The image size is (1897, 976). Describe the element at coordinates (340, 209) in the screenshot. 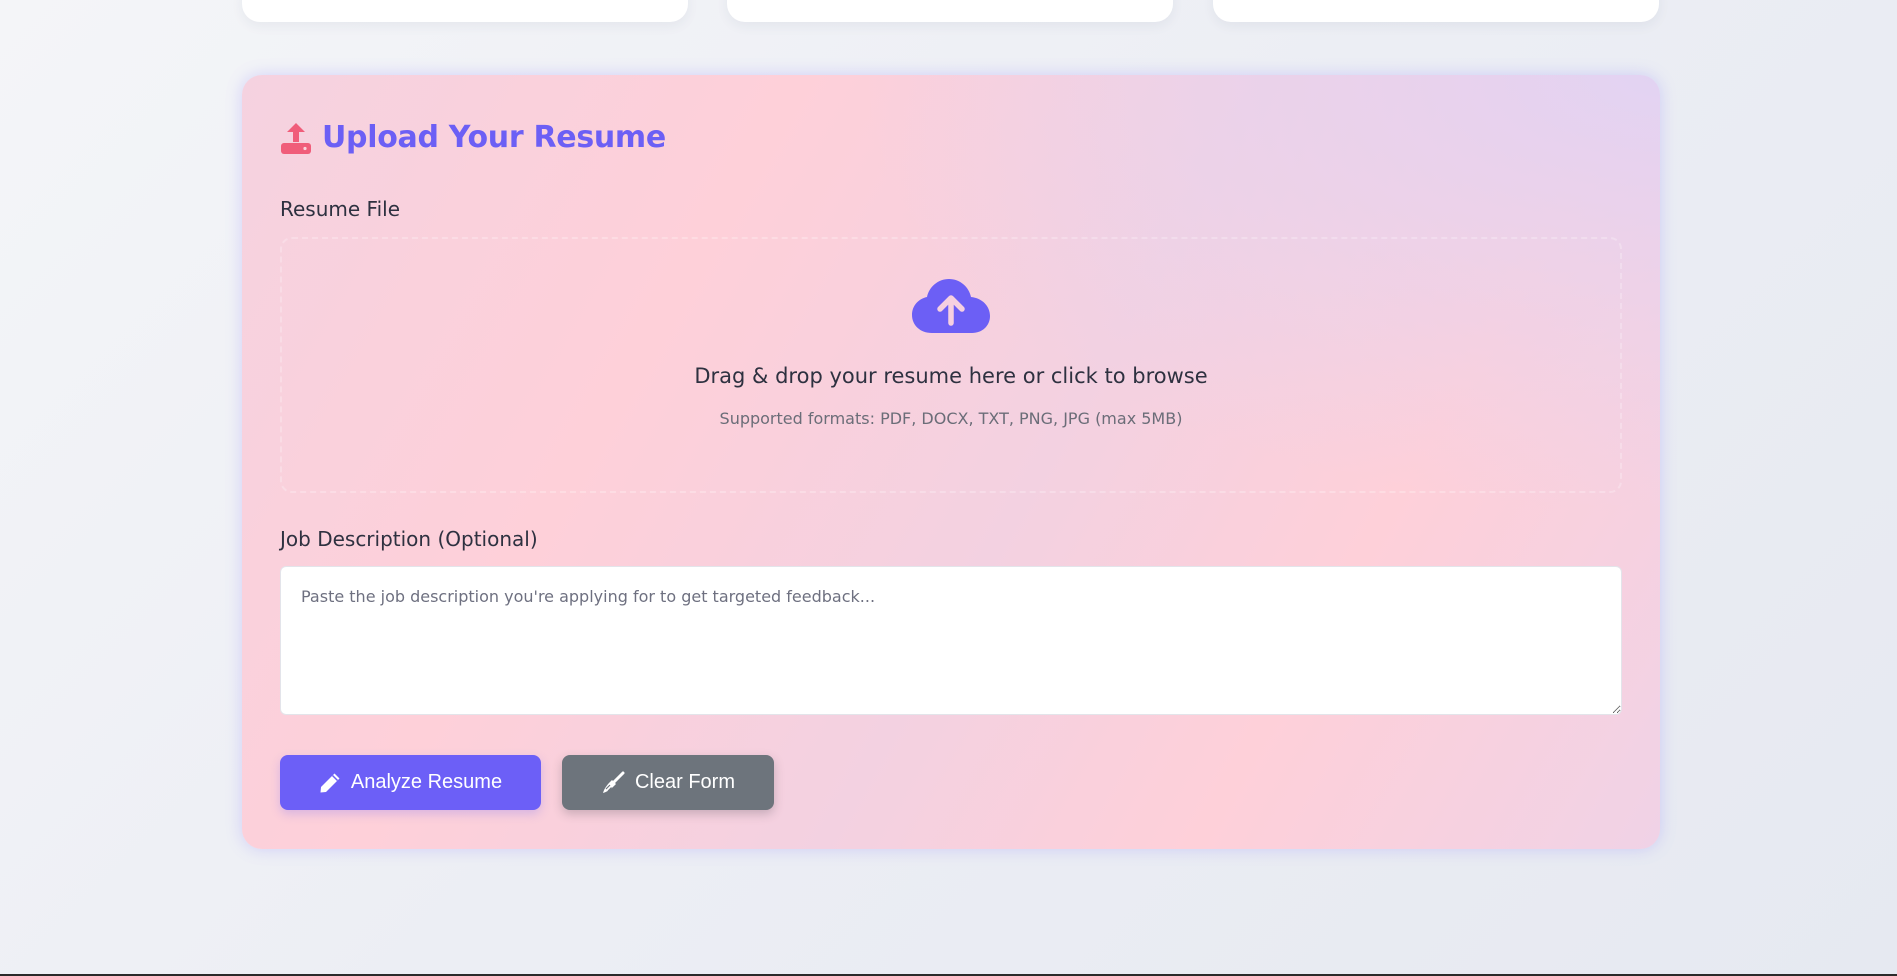

I see `resume-file-label: Resume File` at that location.